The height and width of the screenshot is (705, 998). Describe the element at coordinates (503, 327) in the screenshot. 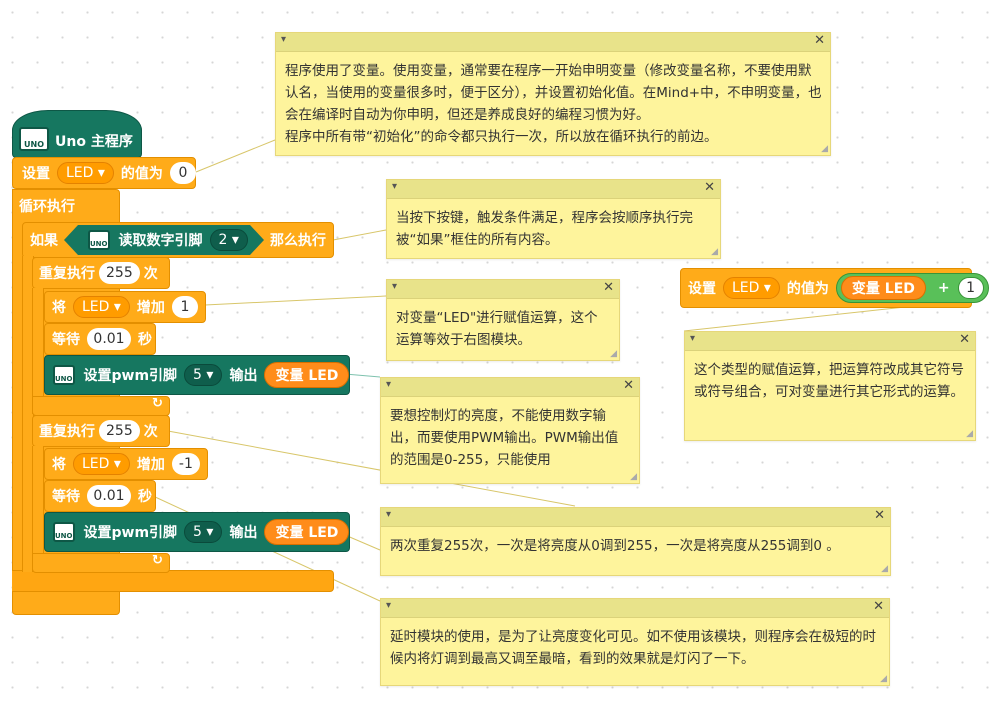

I see `comment-text: 对变量“LED"进行赋值运算，这个运算等效于右图模块。` at that location.